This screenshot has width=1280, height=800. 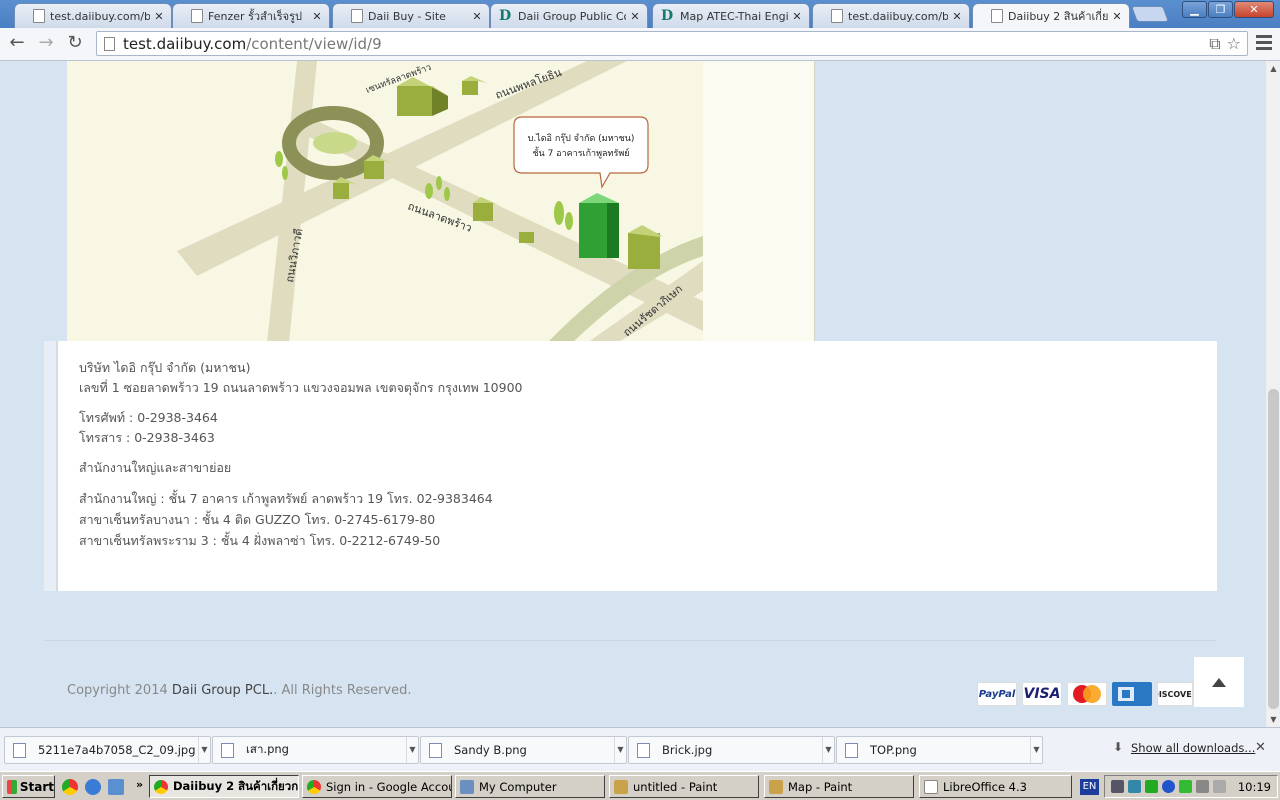 I want to click on download-item: Sandy B.png ▼, so click(x=523, y=750).